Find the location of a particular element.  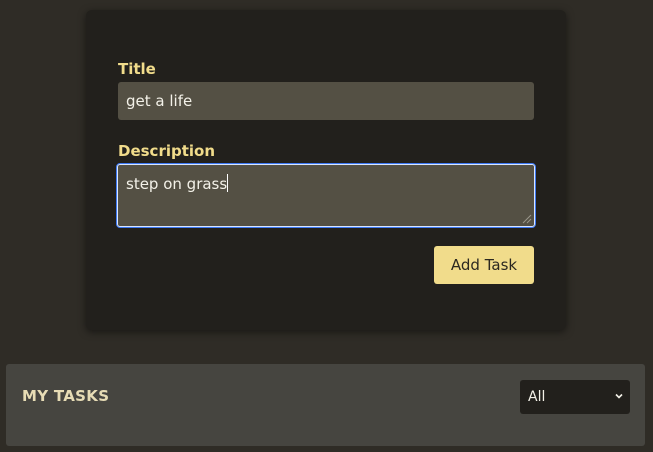

description-text: step on grass is located at coordinates (177, 184).